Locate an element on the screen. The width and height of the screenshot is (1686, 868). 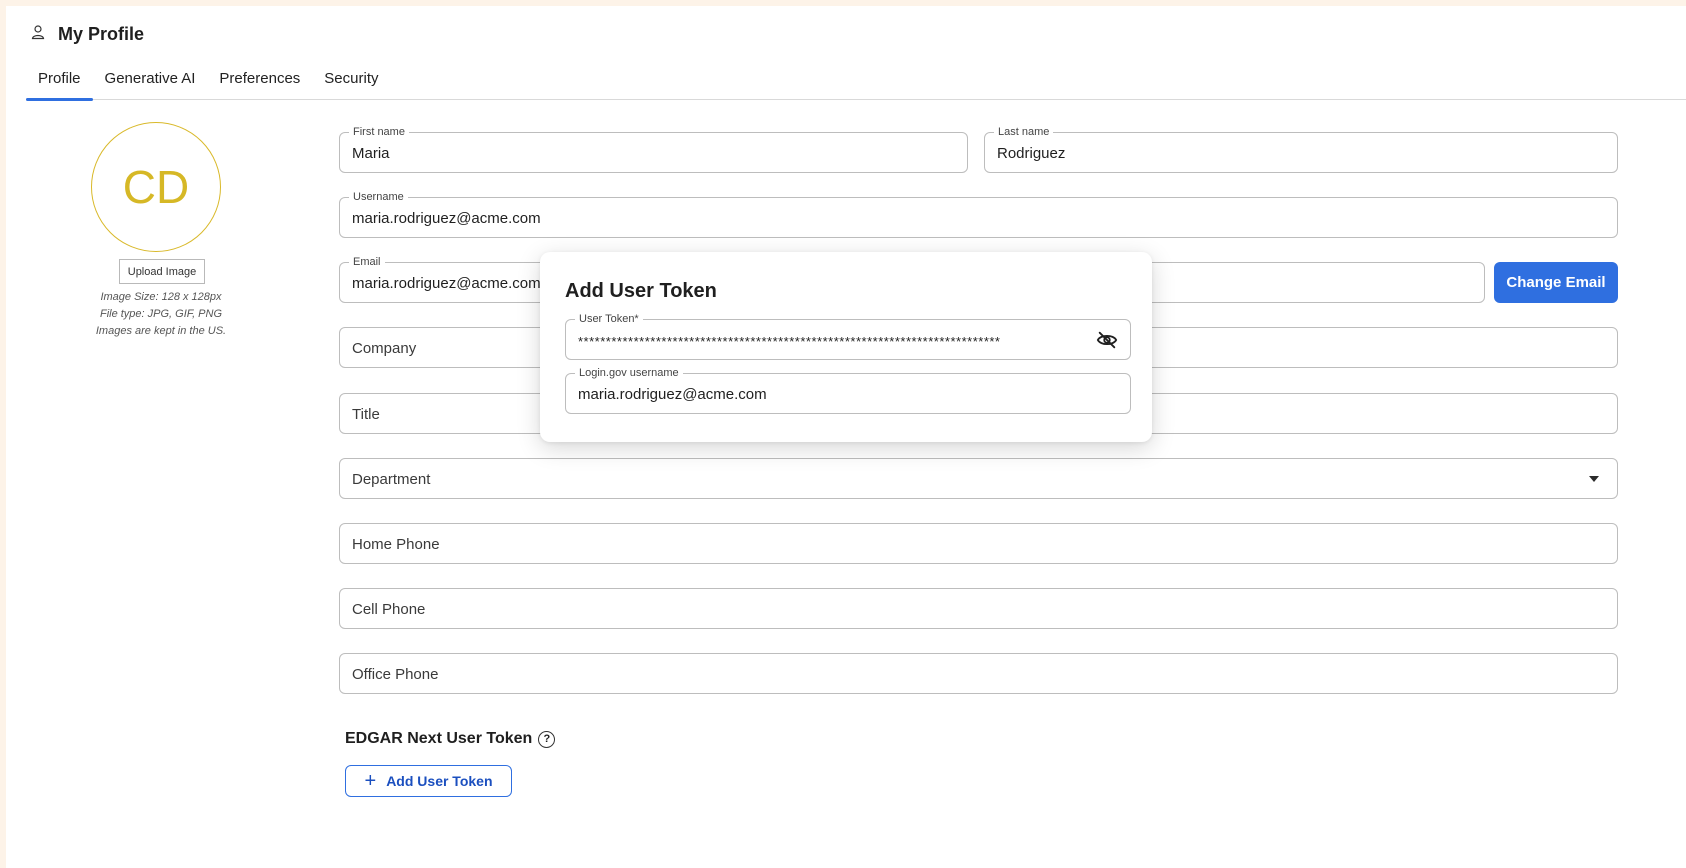
file-type-info: File type: JPG, GIF, PNG is located at coordinates (161, 314).